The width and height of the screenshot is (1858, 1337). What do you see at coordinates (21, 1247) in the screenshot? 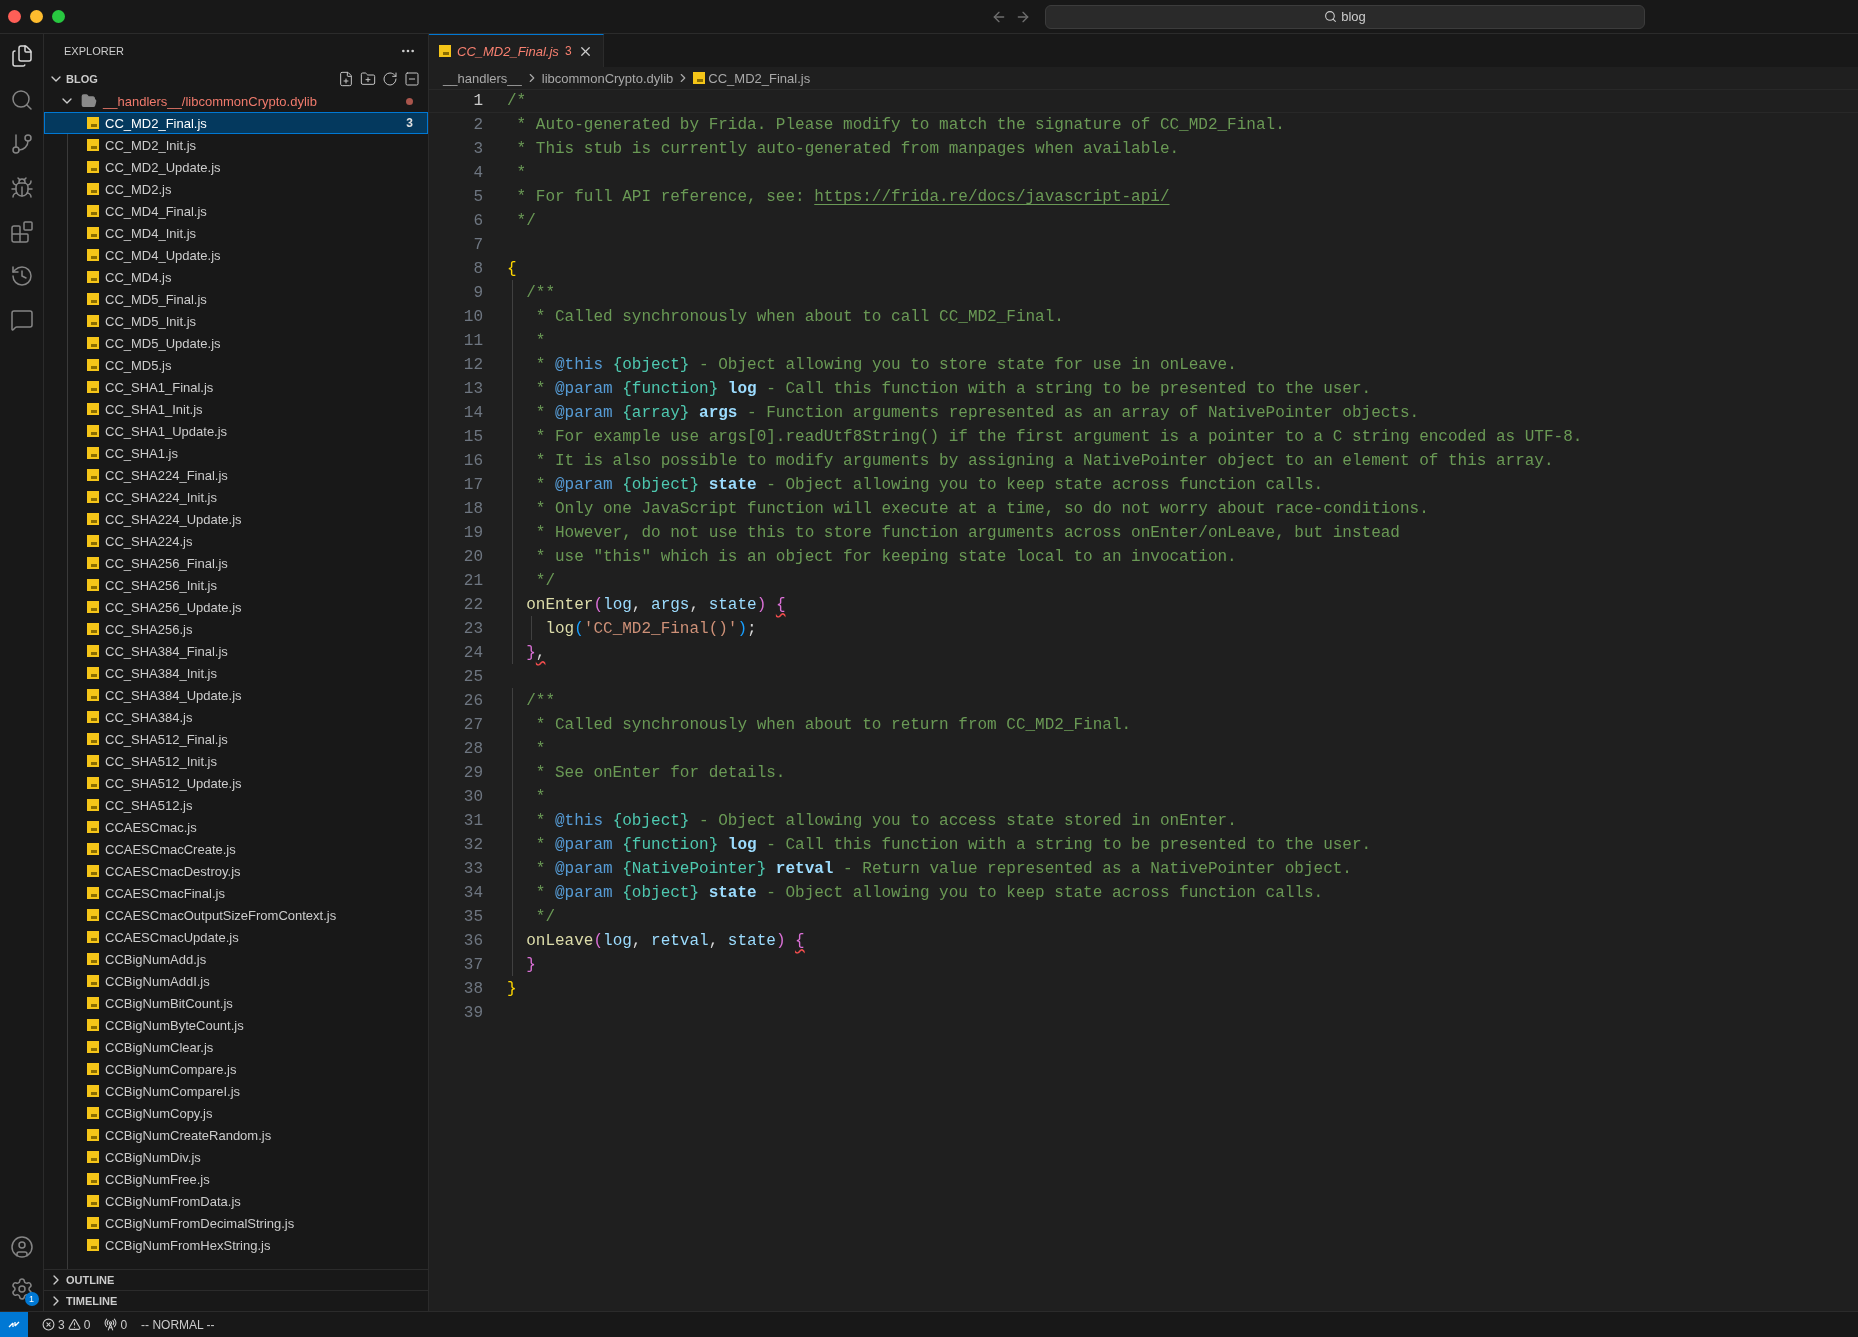
I see `account-icon` at bounding box center [21, 1247].